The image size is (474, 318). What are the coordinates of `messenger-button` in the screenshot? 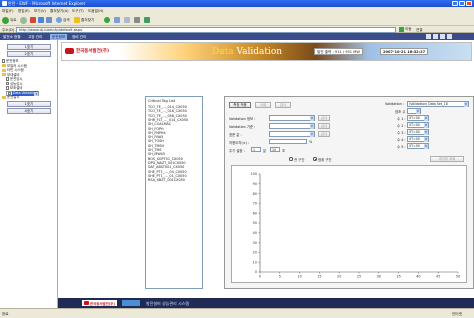 It's located at (147, 20).